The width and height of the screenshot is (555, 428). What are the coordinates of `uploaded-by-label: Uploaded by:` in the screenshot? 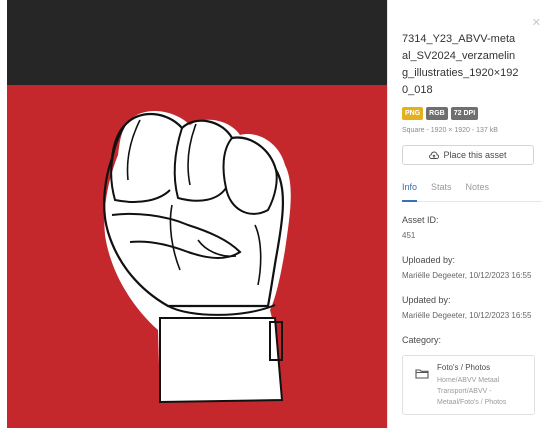 It's located at (429, 260).